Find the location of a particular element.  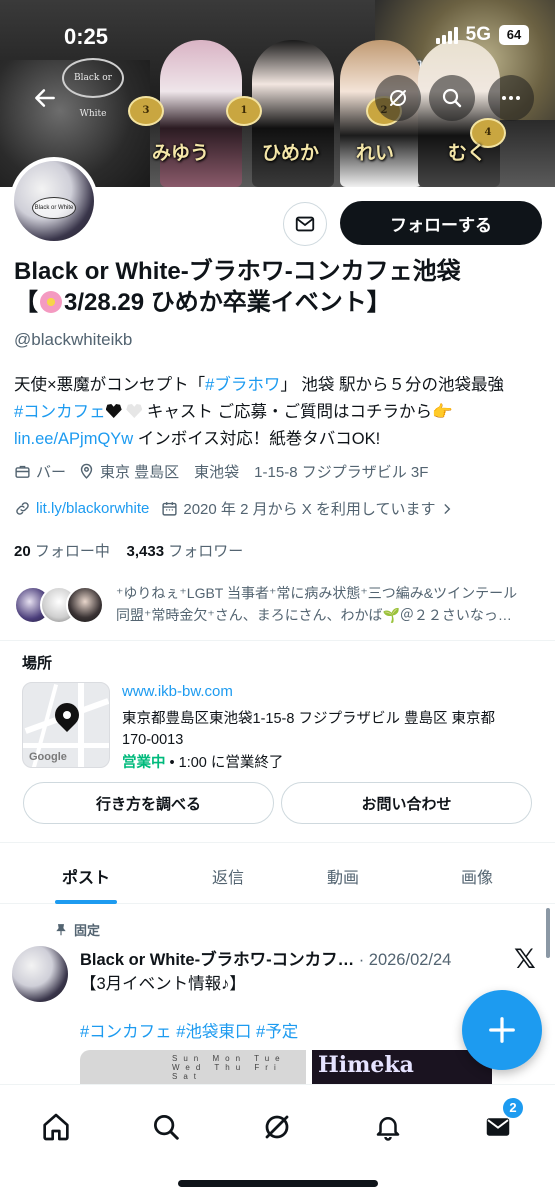

home-icon is located at coordinates (56, 1127).